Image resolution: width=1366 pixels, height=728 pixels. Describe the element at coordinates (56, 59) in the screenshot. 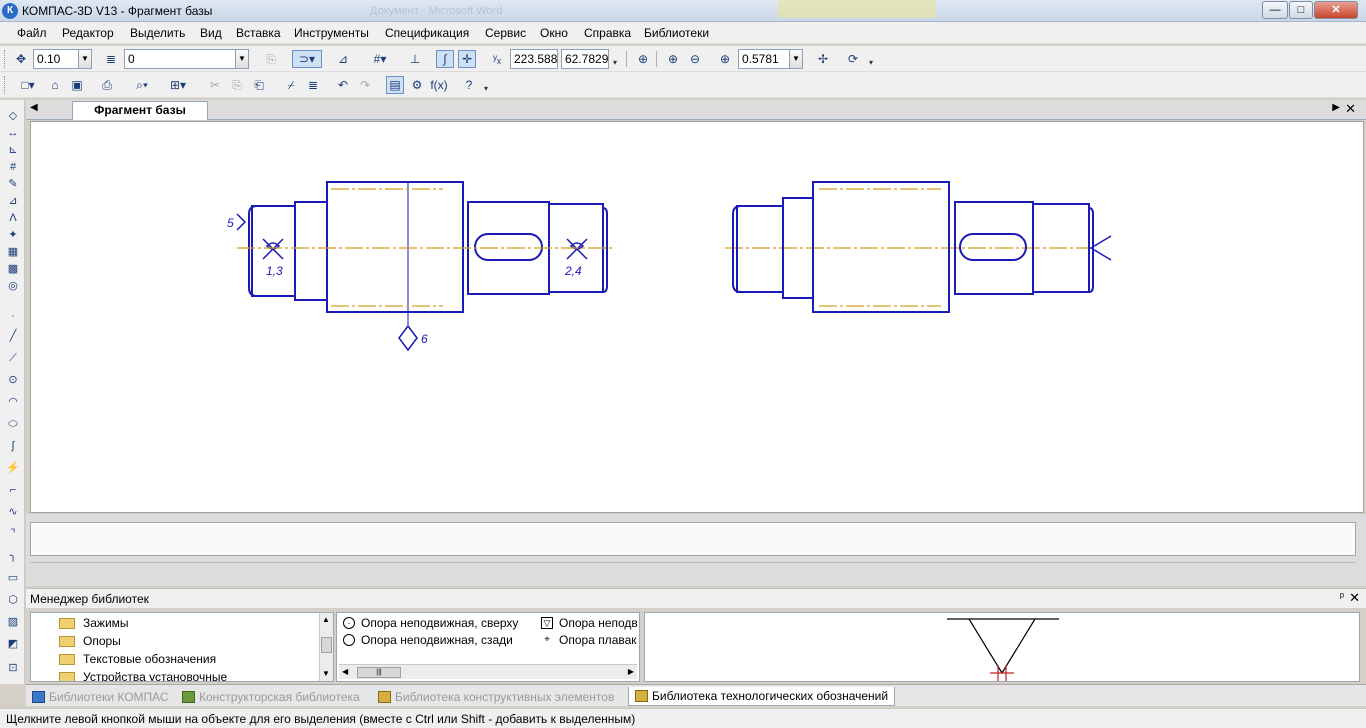

I see `step-input: 0.10` at that location.